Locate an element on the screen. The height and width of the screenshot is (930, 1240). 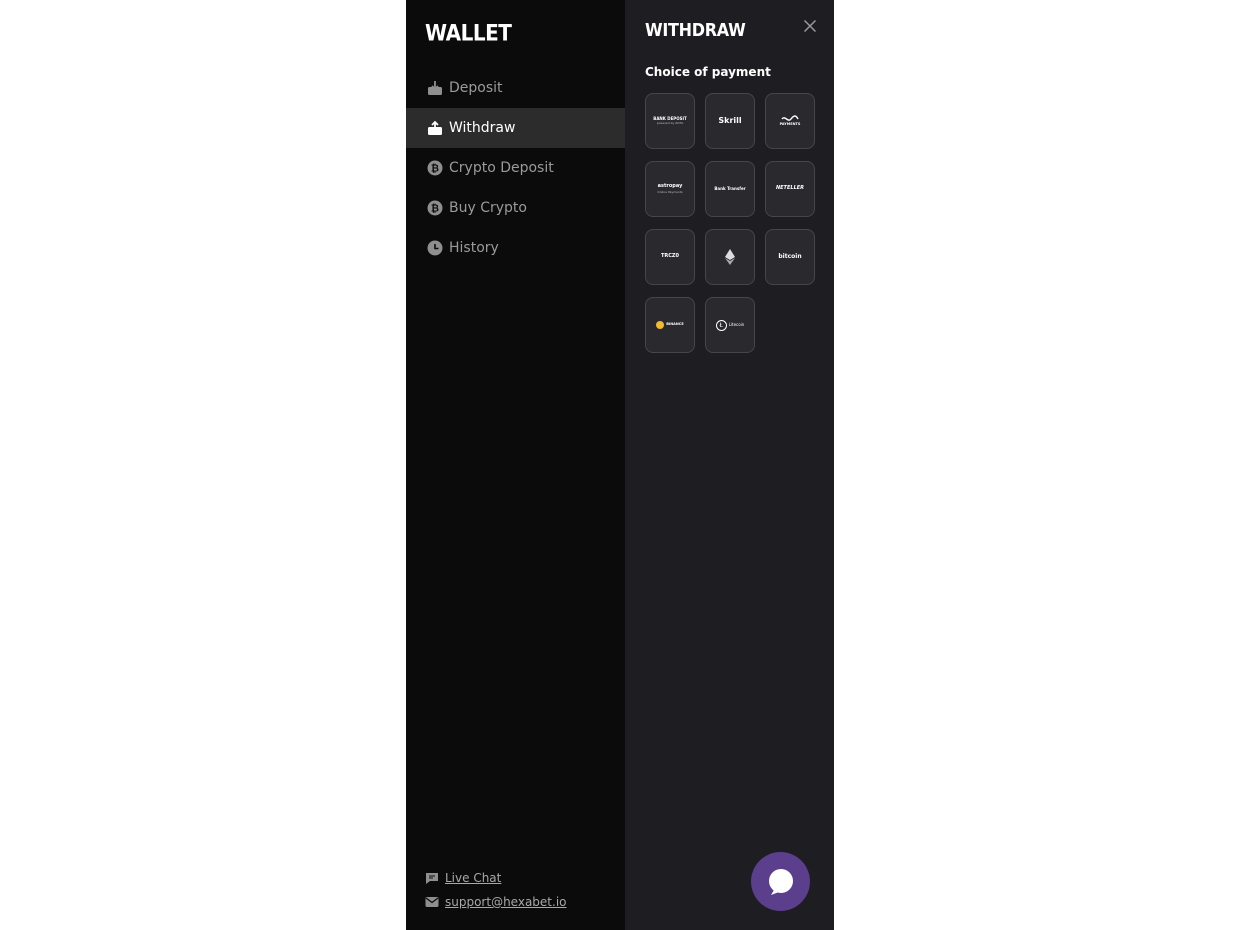
support-email-link: support@hexabet.io is located at coordinates (496, 902).